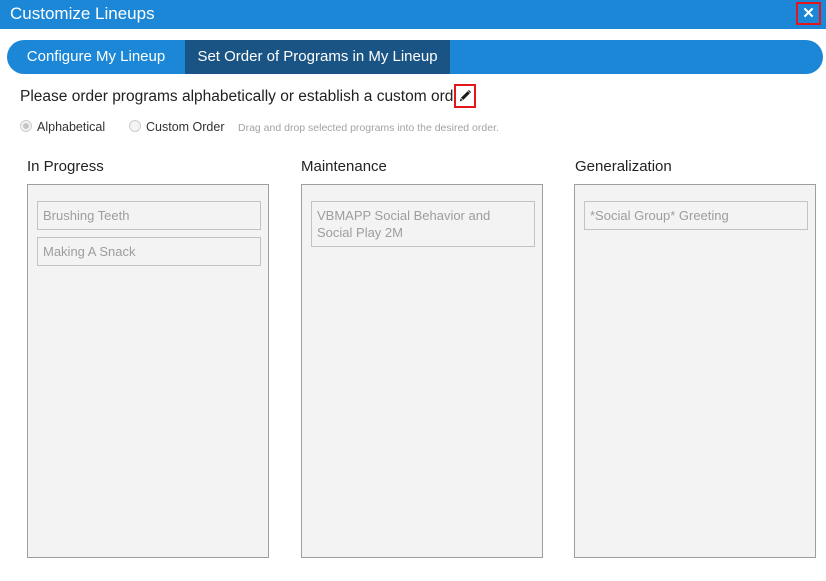  What do you see at coordinates (65, 166) in the screenshot?
I see `column-heading-in-progress: In Progress` at bounding box center [65, 166].